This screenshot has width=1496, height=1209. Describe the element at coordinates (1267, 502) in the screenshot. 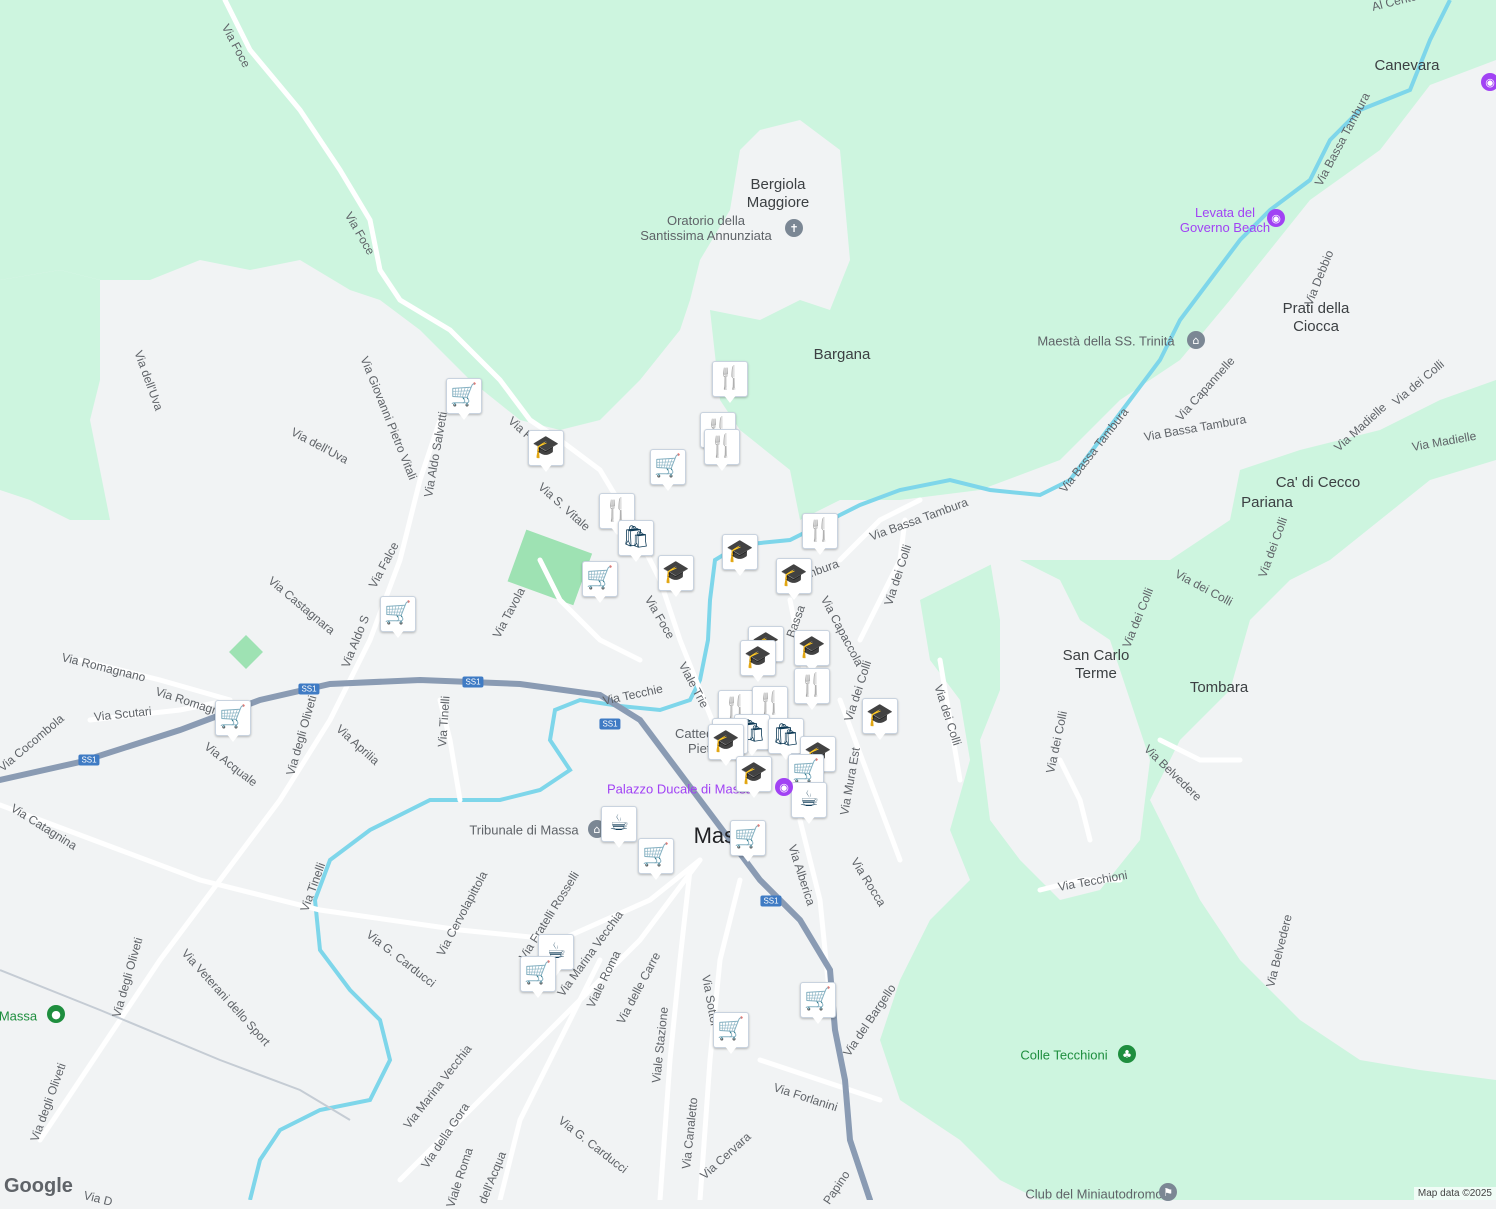

I see `place-pariana: Pariana` at that location.